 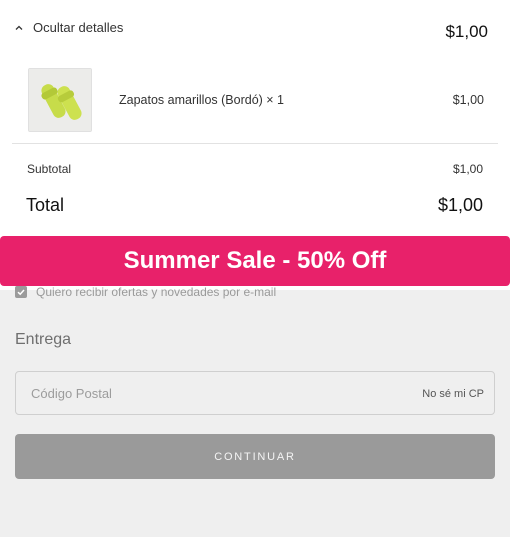 What do you see at coordinates (49, 169) in the screenshot?
I see `subtotal-label: Subtotal` at bounding box center [49, 169].